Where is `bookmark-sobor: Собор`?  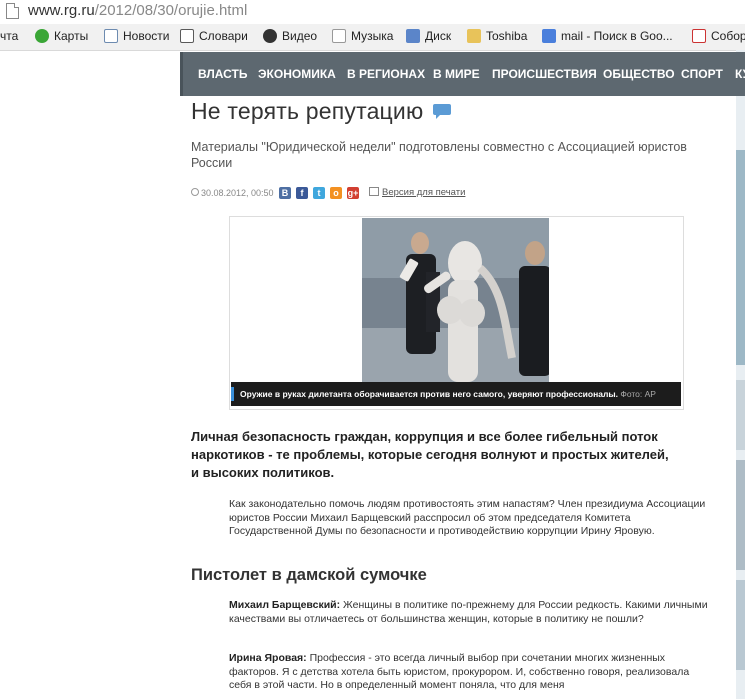
bookmark-sobor: Собор is located at coordinates (718, 37).